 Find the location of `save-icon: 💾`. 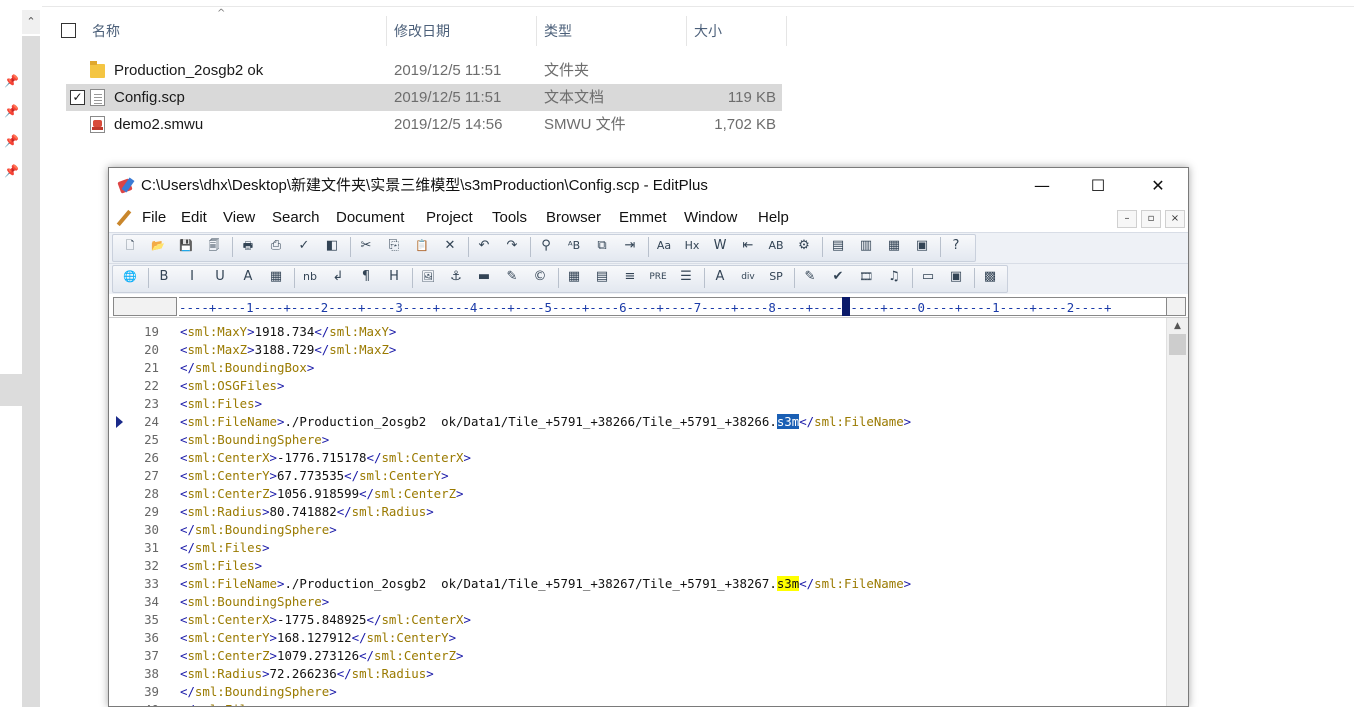

save-icon: 💾 is located at coordinates (186, 246).